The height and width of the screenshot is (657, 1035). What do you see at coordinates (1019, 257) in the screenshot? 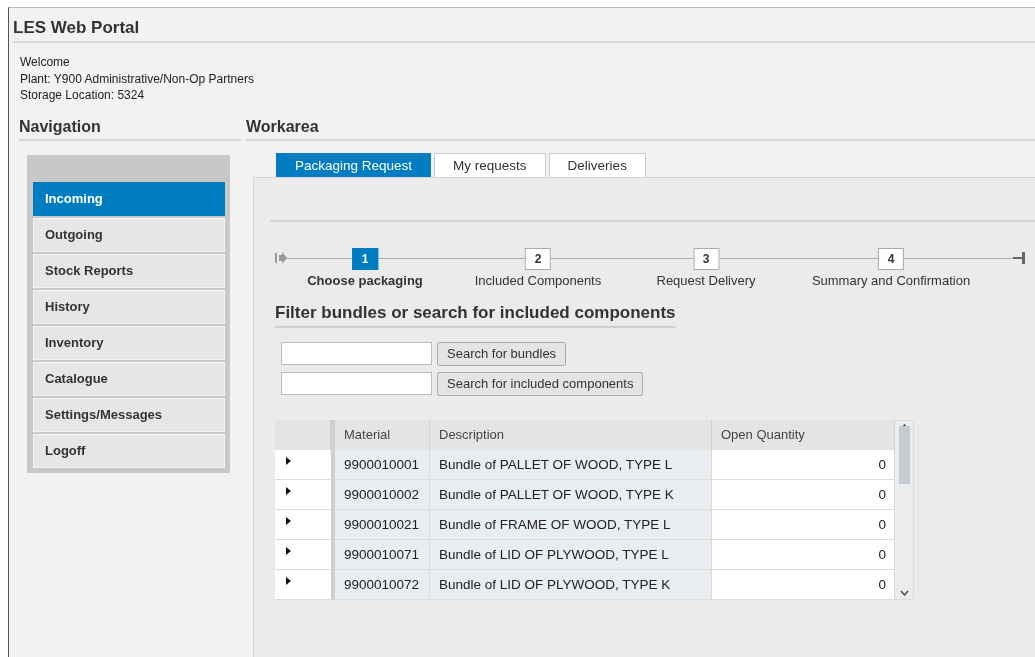
I see `end-icon` at bounding box center [1019, 257].